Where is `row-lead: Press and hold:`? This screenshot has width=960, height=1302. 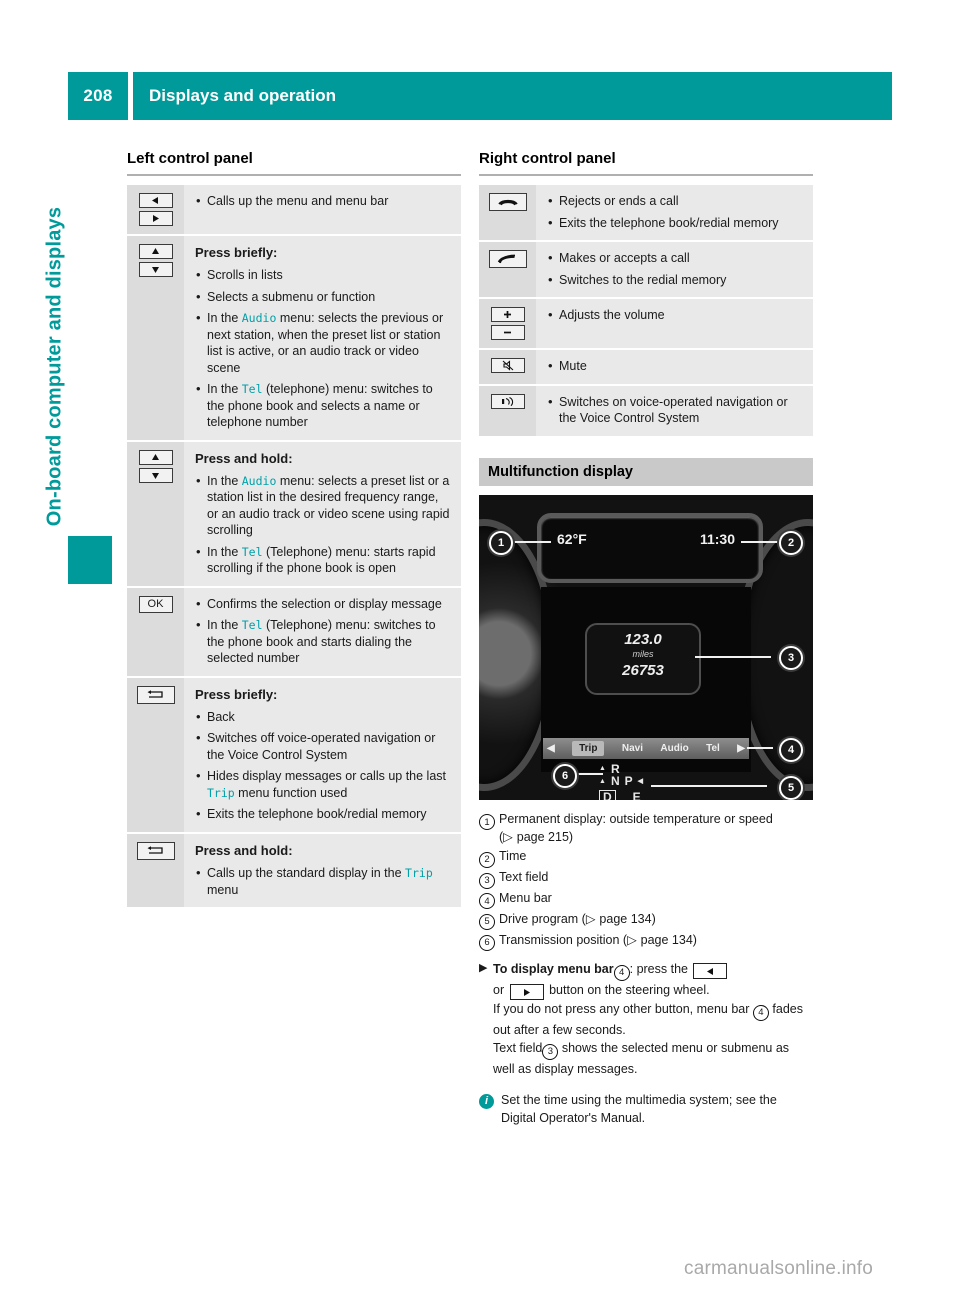 row-lead: Press and hold: is located at coordinates (244, 458).